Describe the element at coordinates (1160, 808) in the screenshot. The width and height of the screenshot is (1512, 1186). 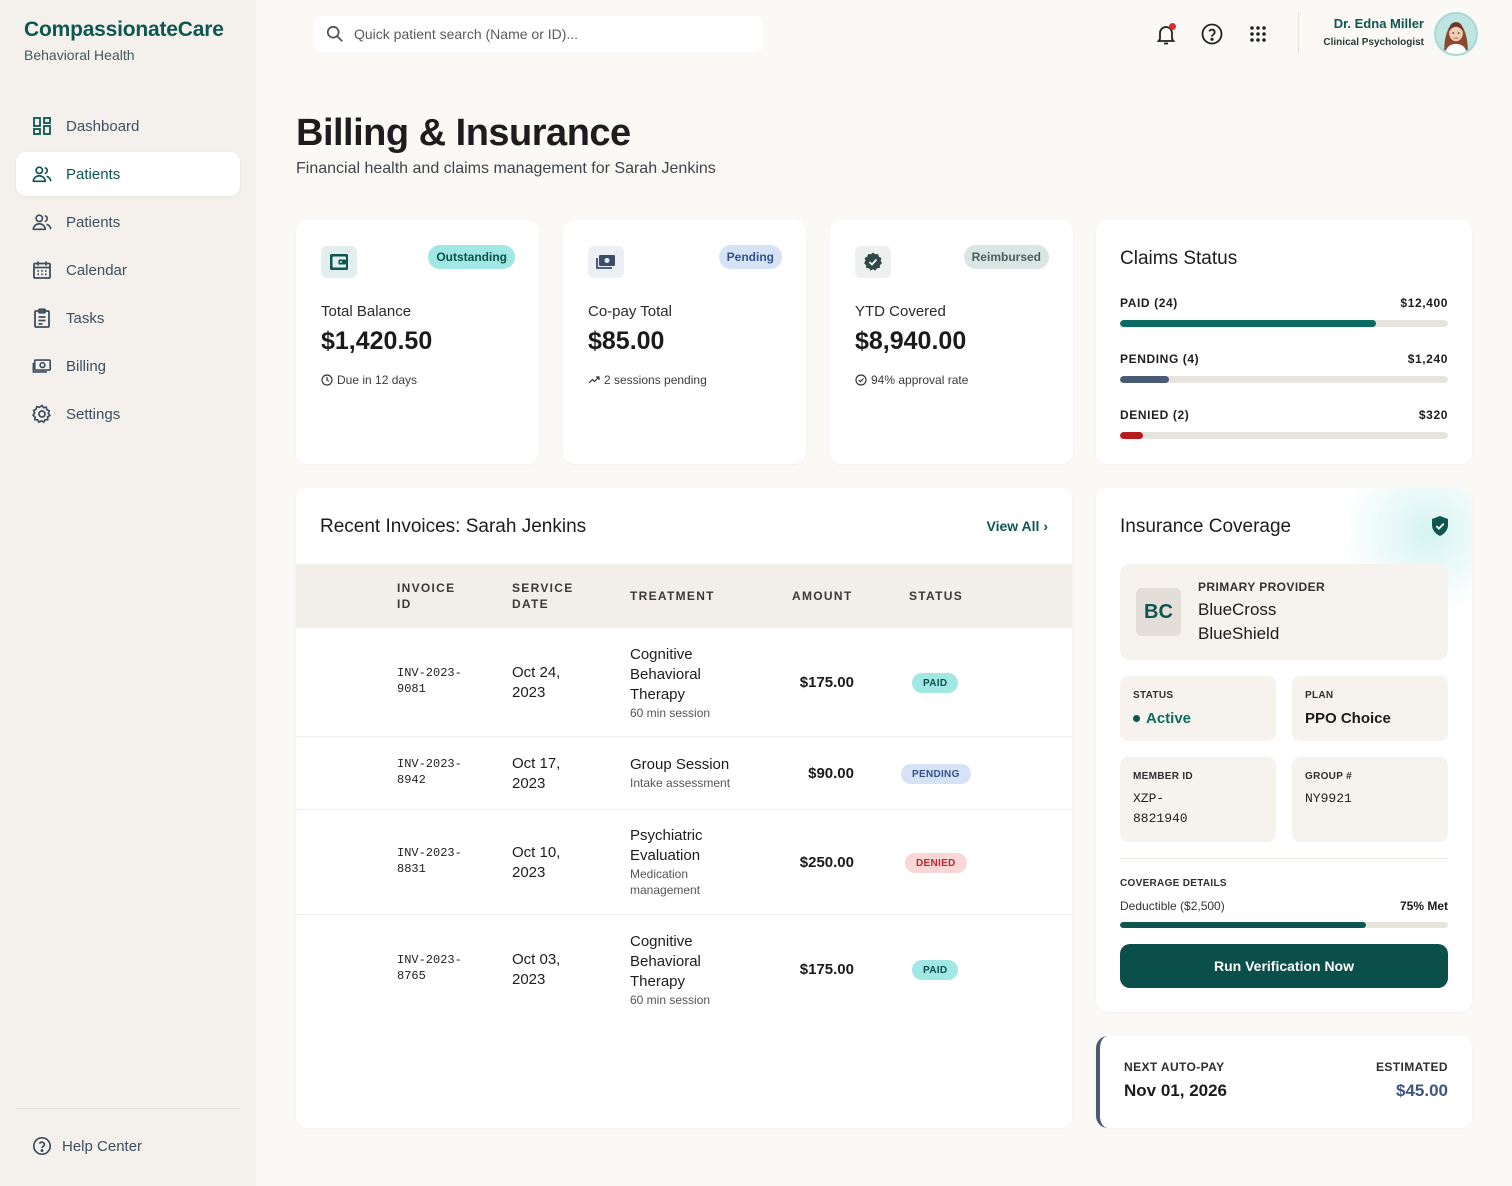
I see `member-id-value: XZP-8821940` at that location.